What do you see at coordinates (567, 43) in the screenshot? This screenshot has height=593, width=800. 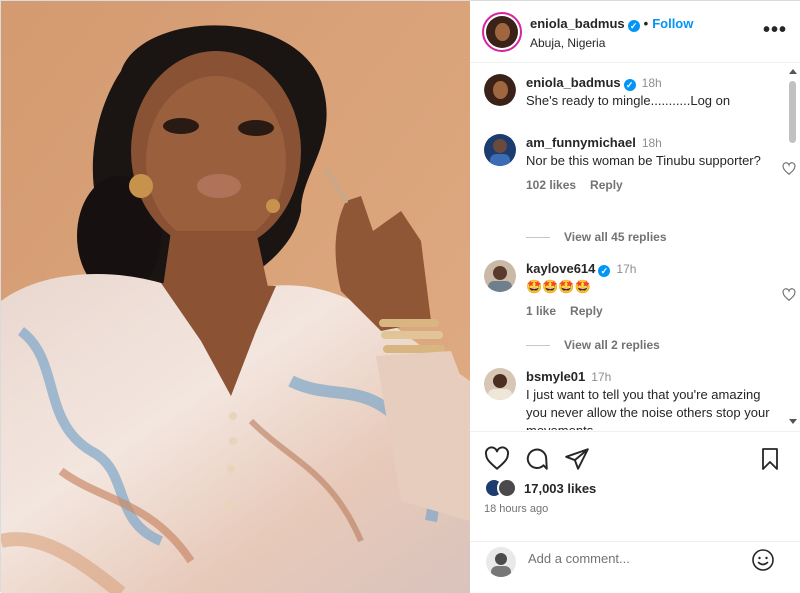 I see `post-location: Abuja, Nigeria` at bounding box center [567, 43].